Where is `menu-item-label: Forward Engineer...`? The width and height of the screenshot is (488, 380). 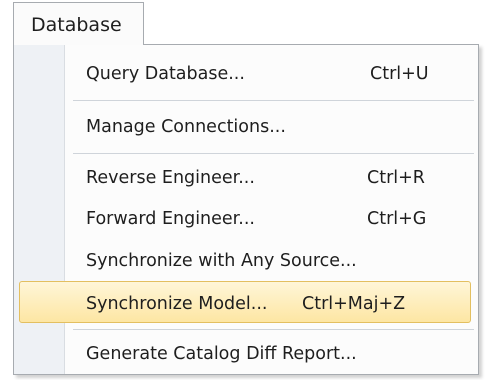
menu-item-label: Forward Engineer... is located at coordinates (170, 219).